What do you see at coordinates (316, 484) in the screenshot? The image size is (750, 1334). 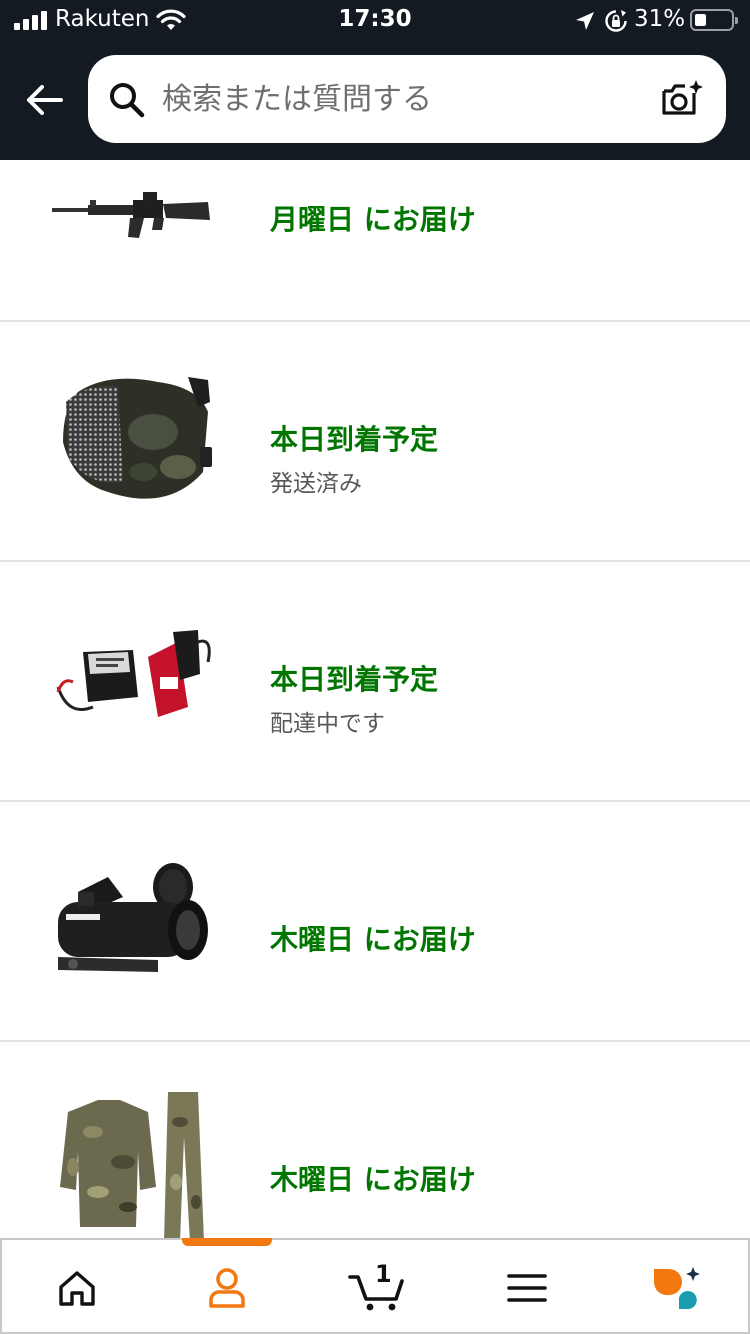 I see `shipping-detail: 発送済み` at bounding box center [316, 484].